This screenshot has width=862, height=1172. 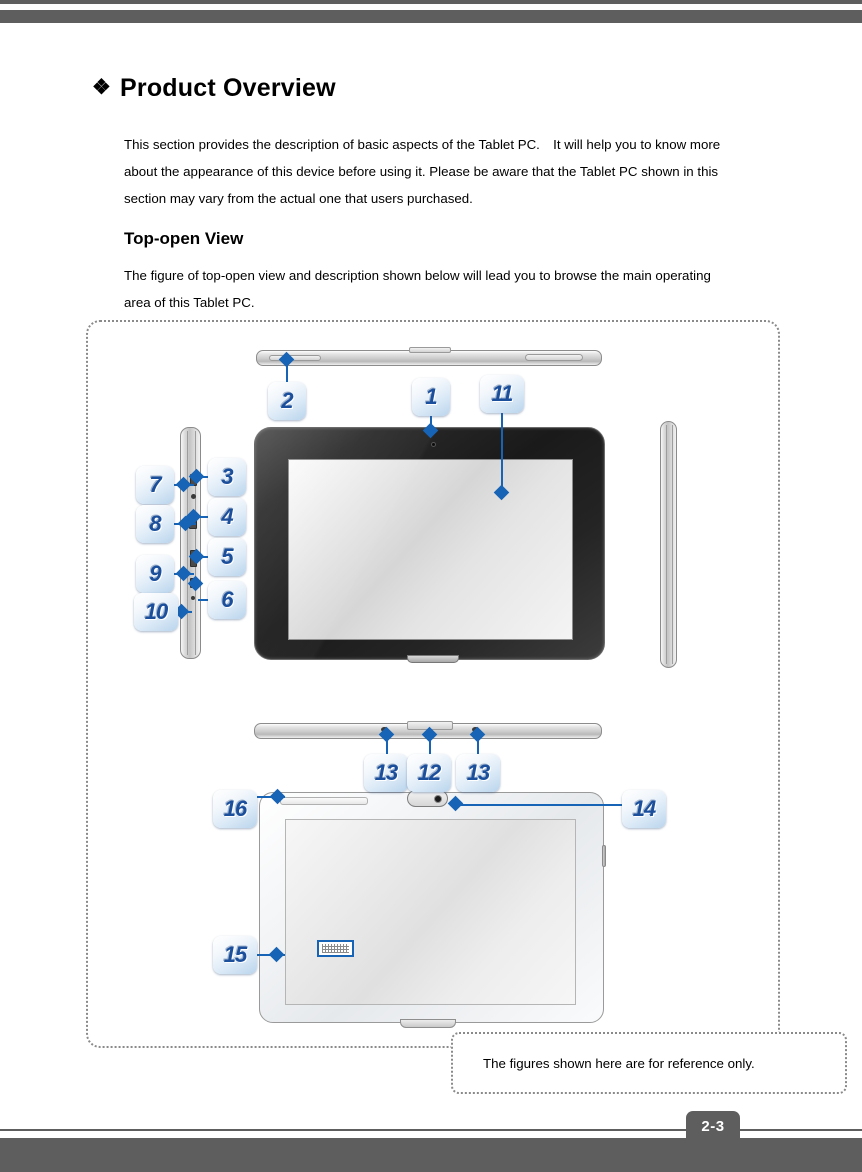 What do you see at coordinates (430, 549) in the screenshot?
I see `device-screen` at bounding box center [430, 549].